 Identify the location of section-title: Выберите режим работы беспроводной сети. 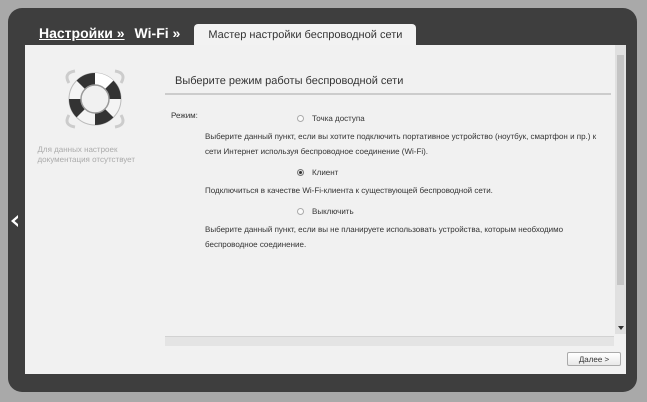
(388, 85).